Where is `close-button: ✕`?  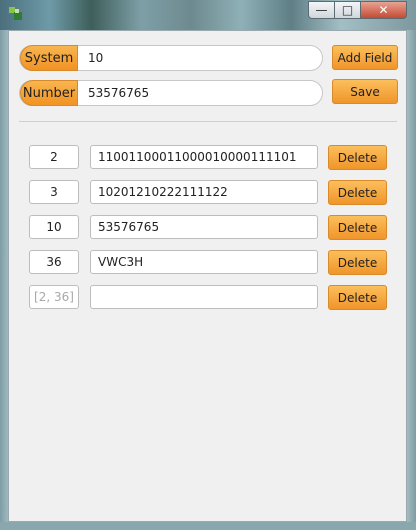
close-button: ✕ is located at coordinates (383, 10).